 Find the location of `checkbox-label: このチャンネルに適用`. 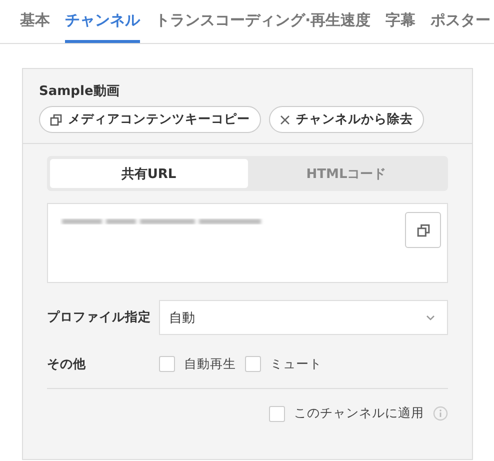

checkbox-label: このチャンネルに適用 is located at coordinates (359, 413).